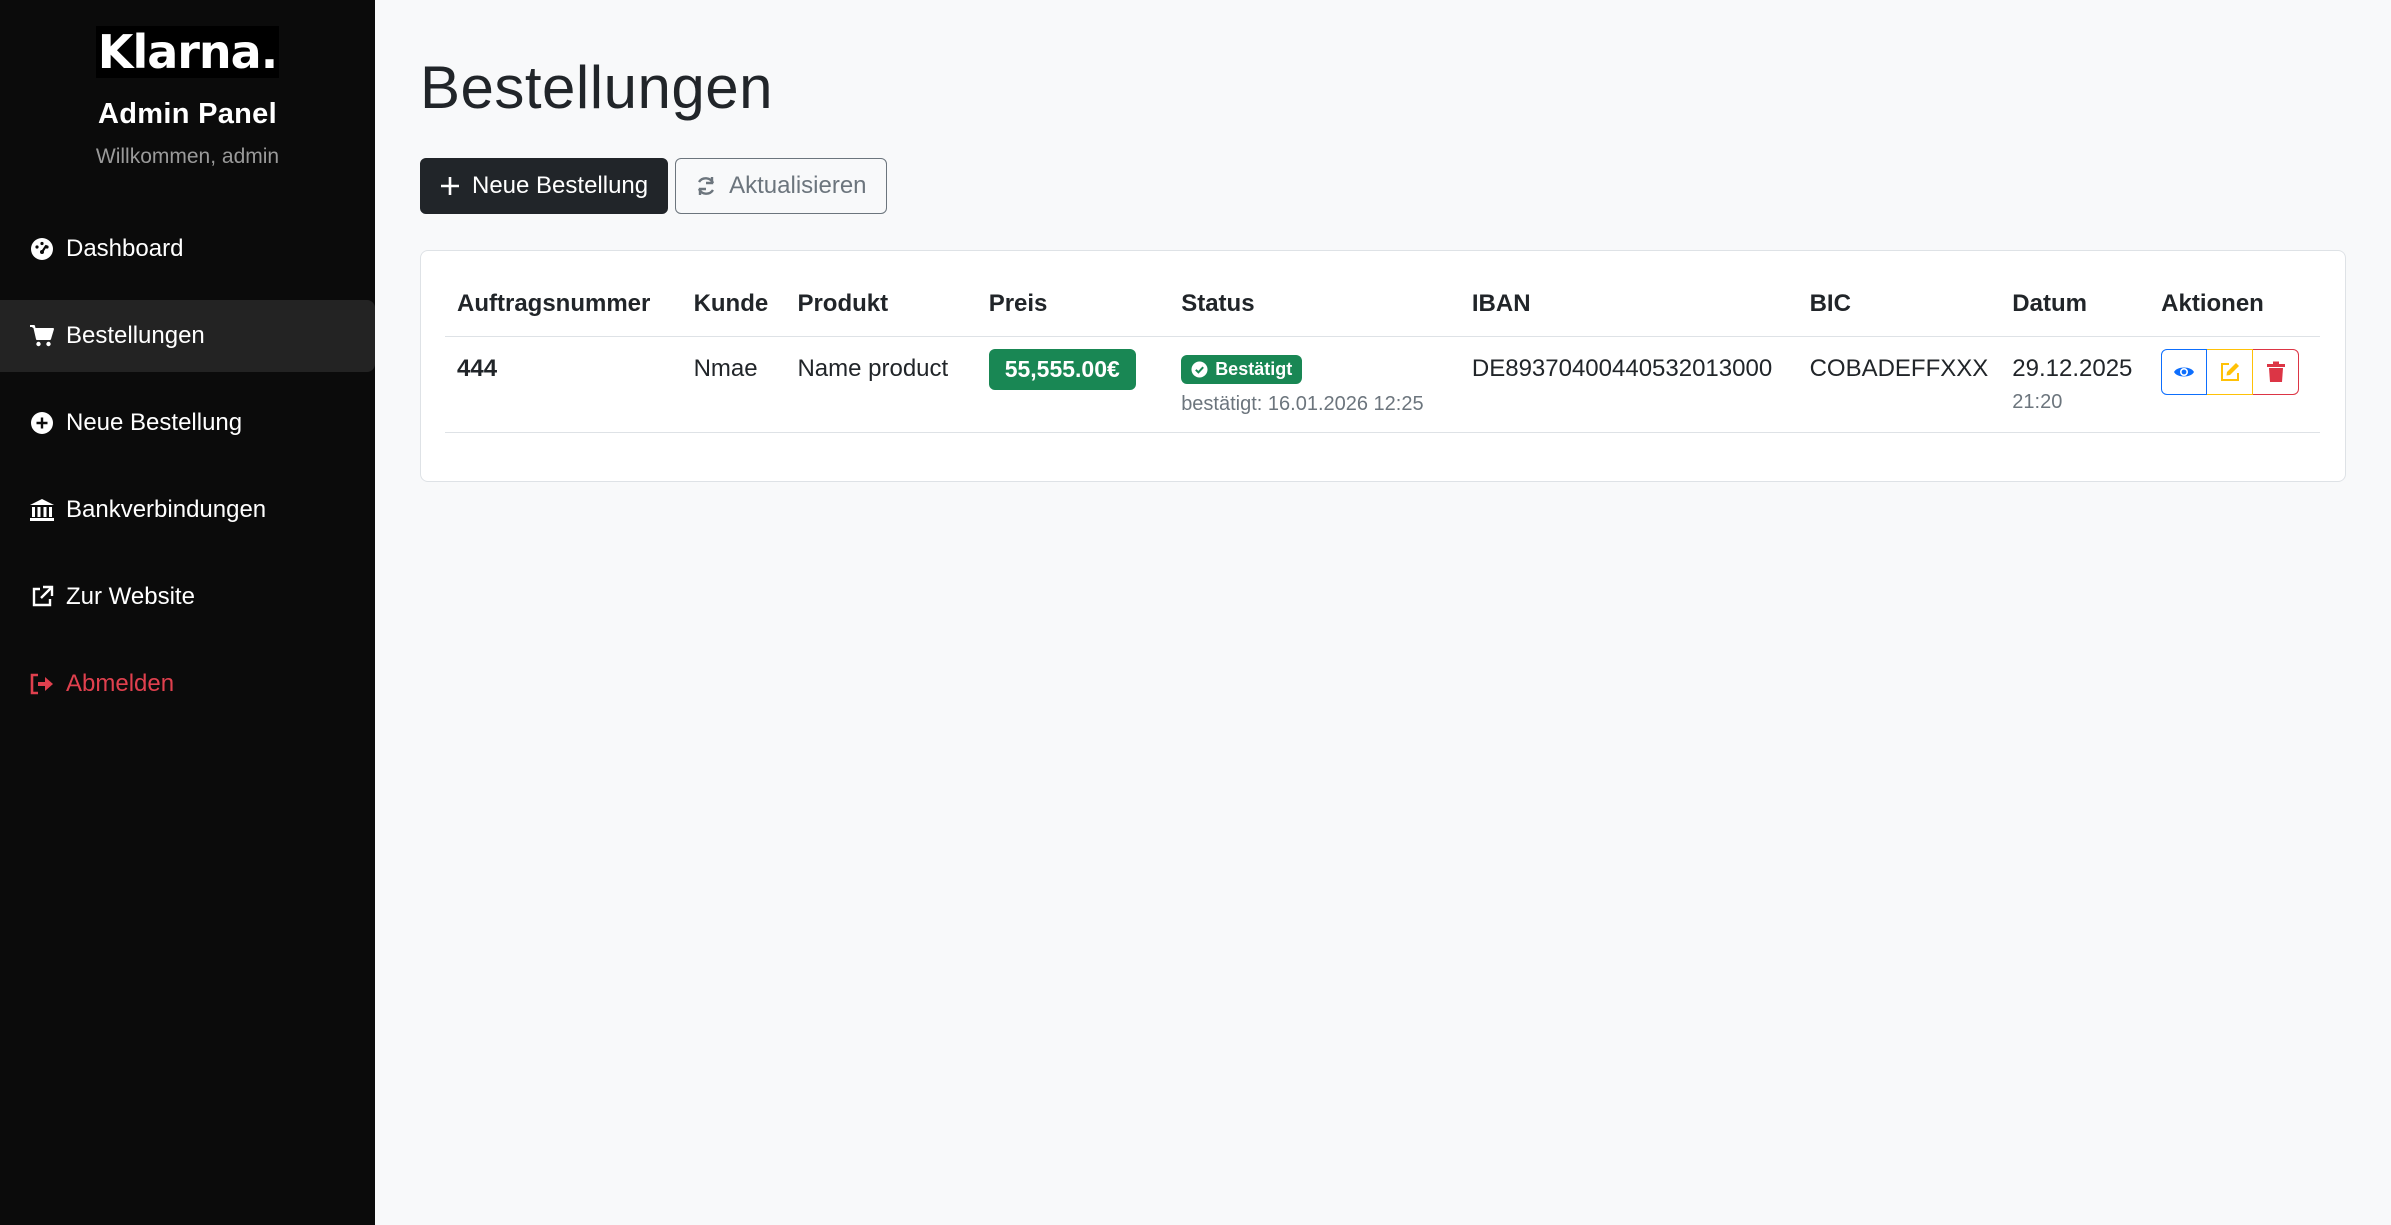 The image size is (2391, 1225). Describe the element at coordinates (125, 248) in the screenshot. I see `sidebar-item-label: Dashboard` at that location.